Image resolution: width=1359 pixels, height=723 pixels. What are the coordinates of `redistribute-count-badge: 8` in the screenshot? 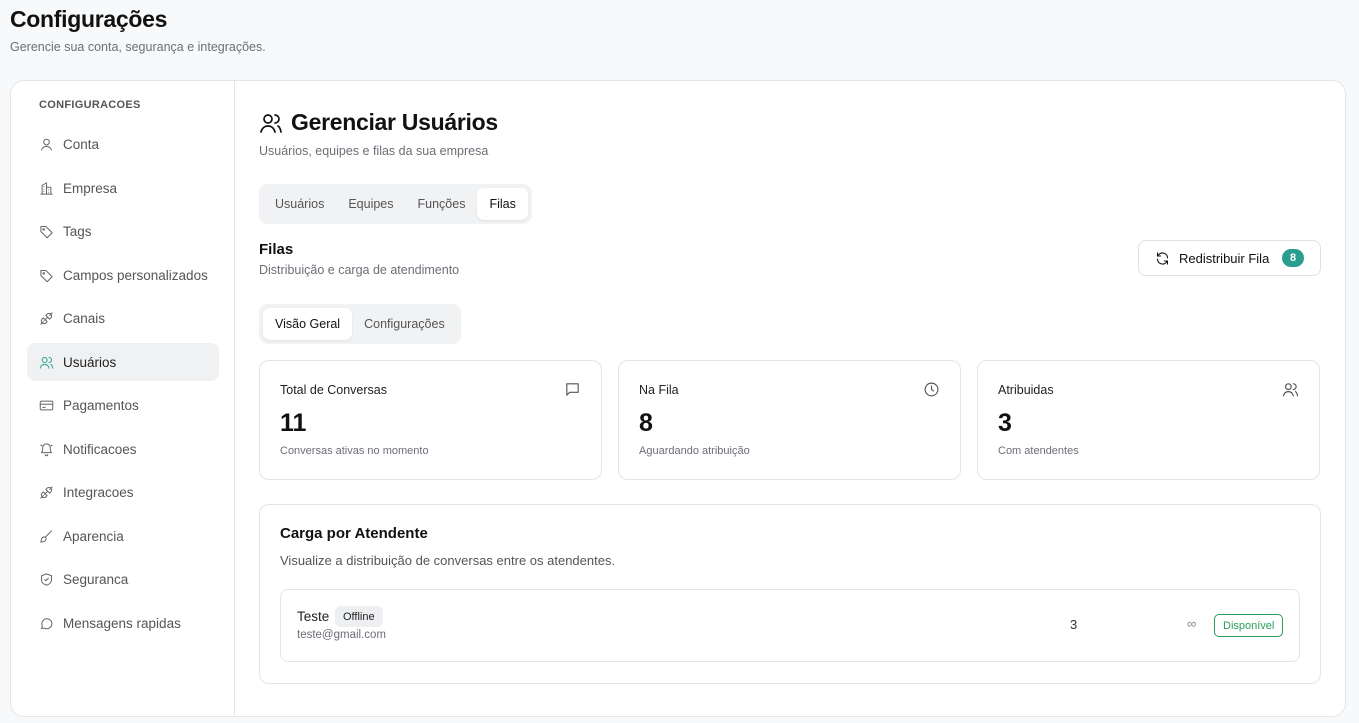 It's located at (1293, 258).